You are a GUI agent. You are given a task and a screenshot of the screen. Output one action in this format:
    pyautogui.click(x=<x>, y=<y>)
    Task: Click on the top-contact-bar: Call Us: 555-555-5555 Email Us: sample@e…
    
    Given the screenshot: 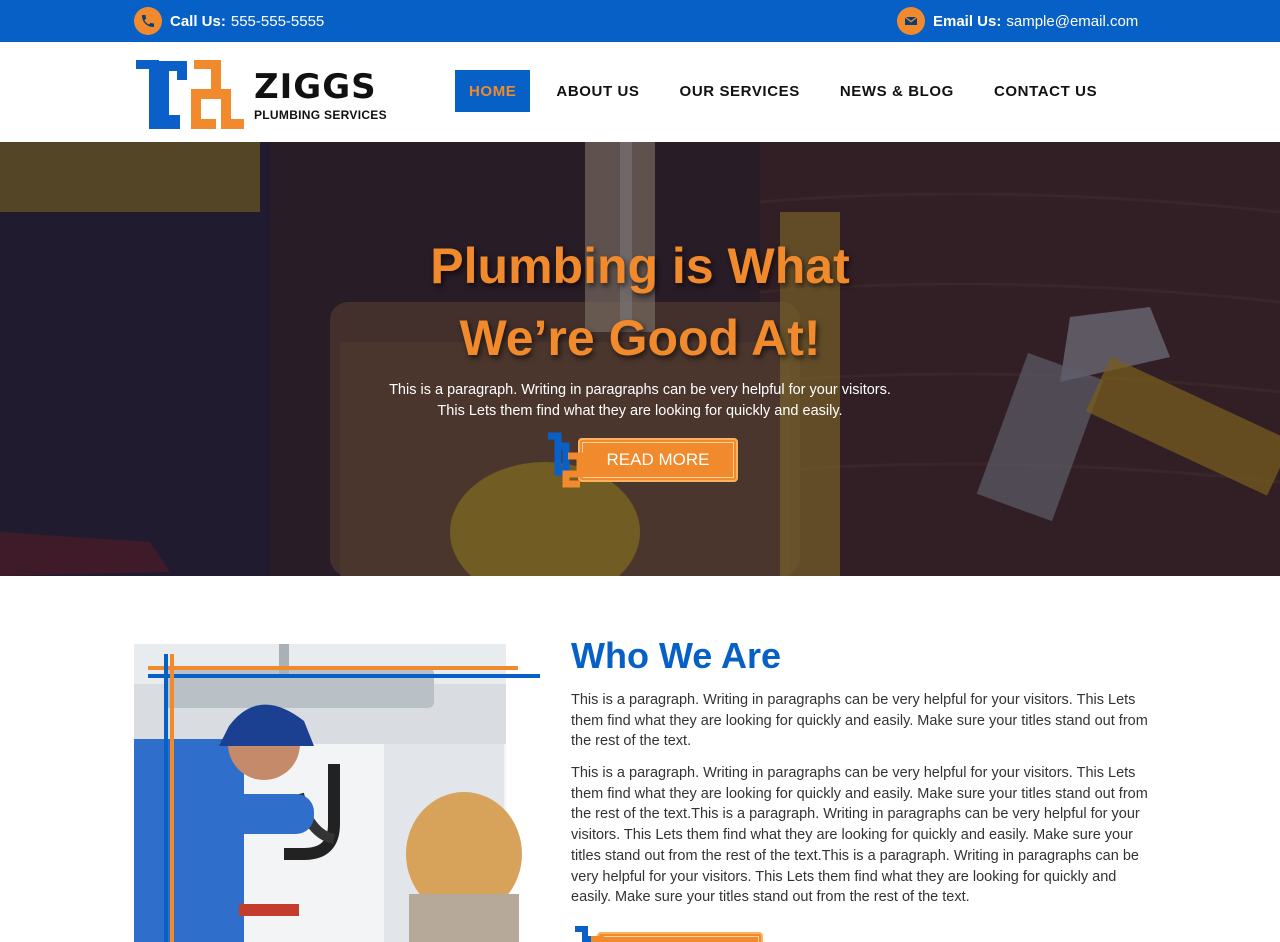 What is the action you would take?
    pyautogui.click(x=640, y=21)
    